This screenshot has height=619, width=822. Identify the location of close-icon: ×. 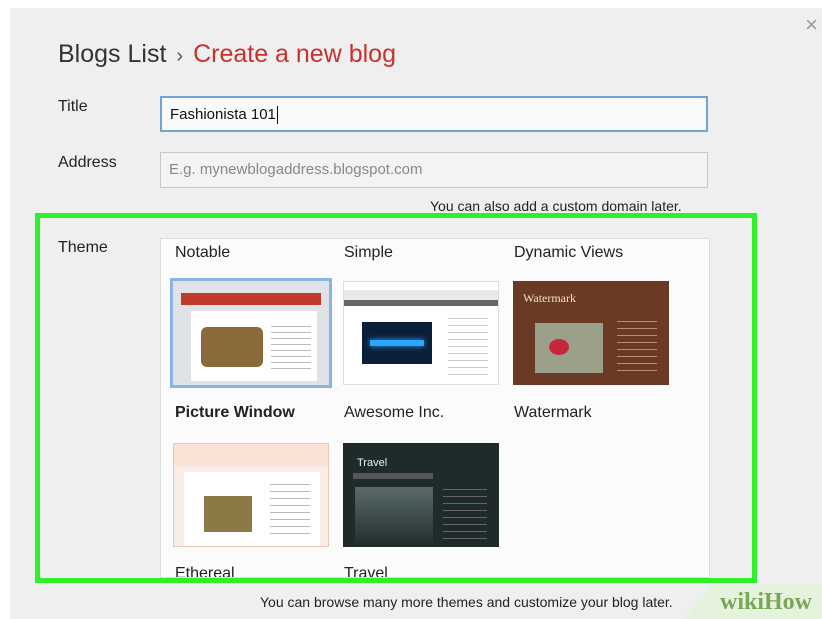
(811, 25).